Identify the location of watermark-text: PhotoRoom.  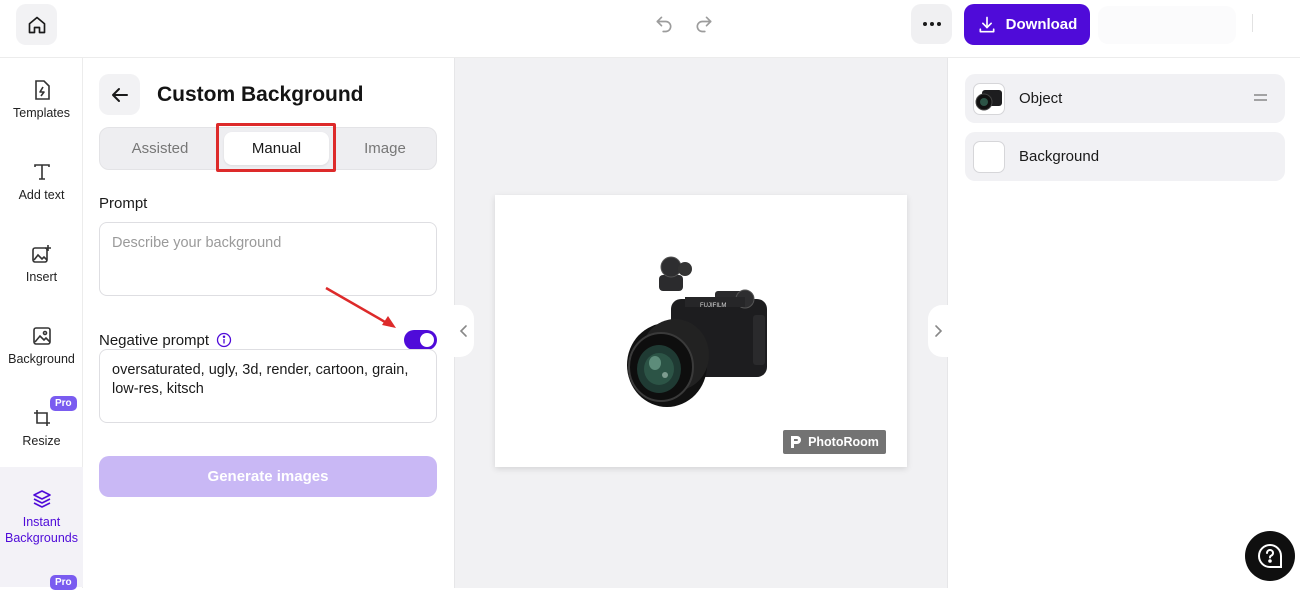
(843, 442).